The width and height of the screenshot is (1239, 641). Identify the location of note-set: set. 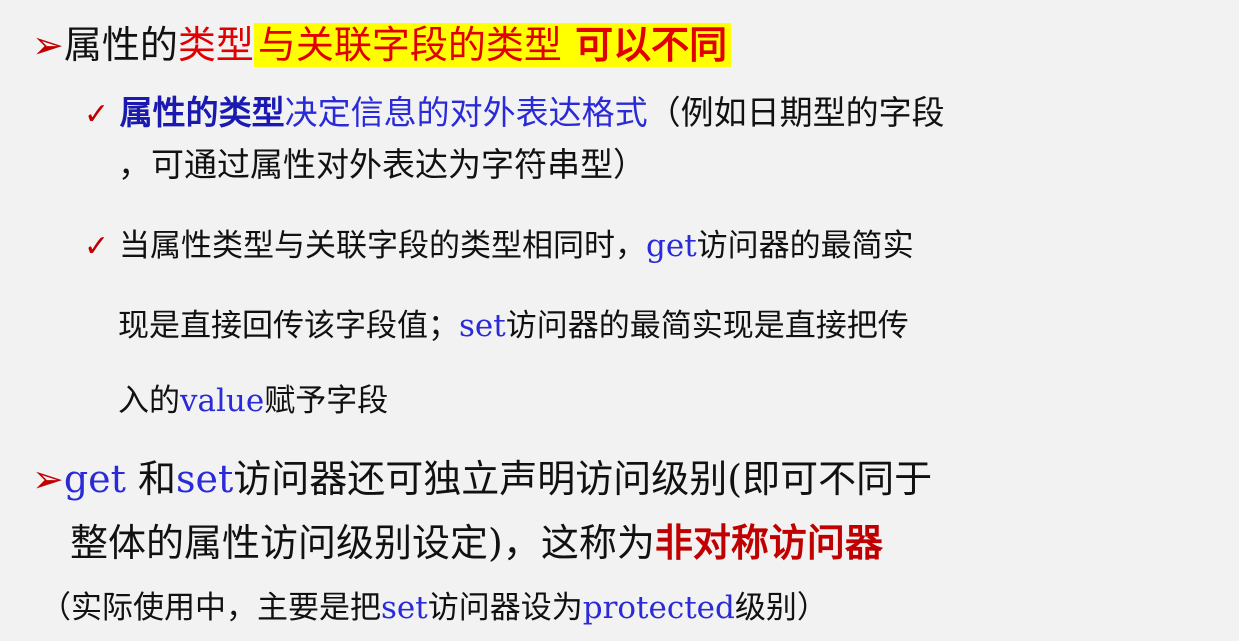
(404, 608).